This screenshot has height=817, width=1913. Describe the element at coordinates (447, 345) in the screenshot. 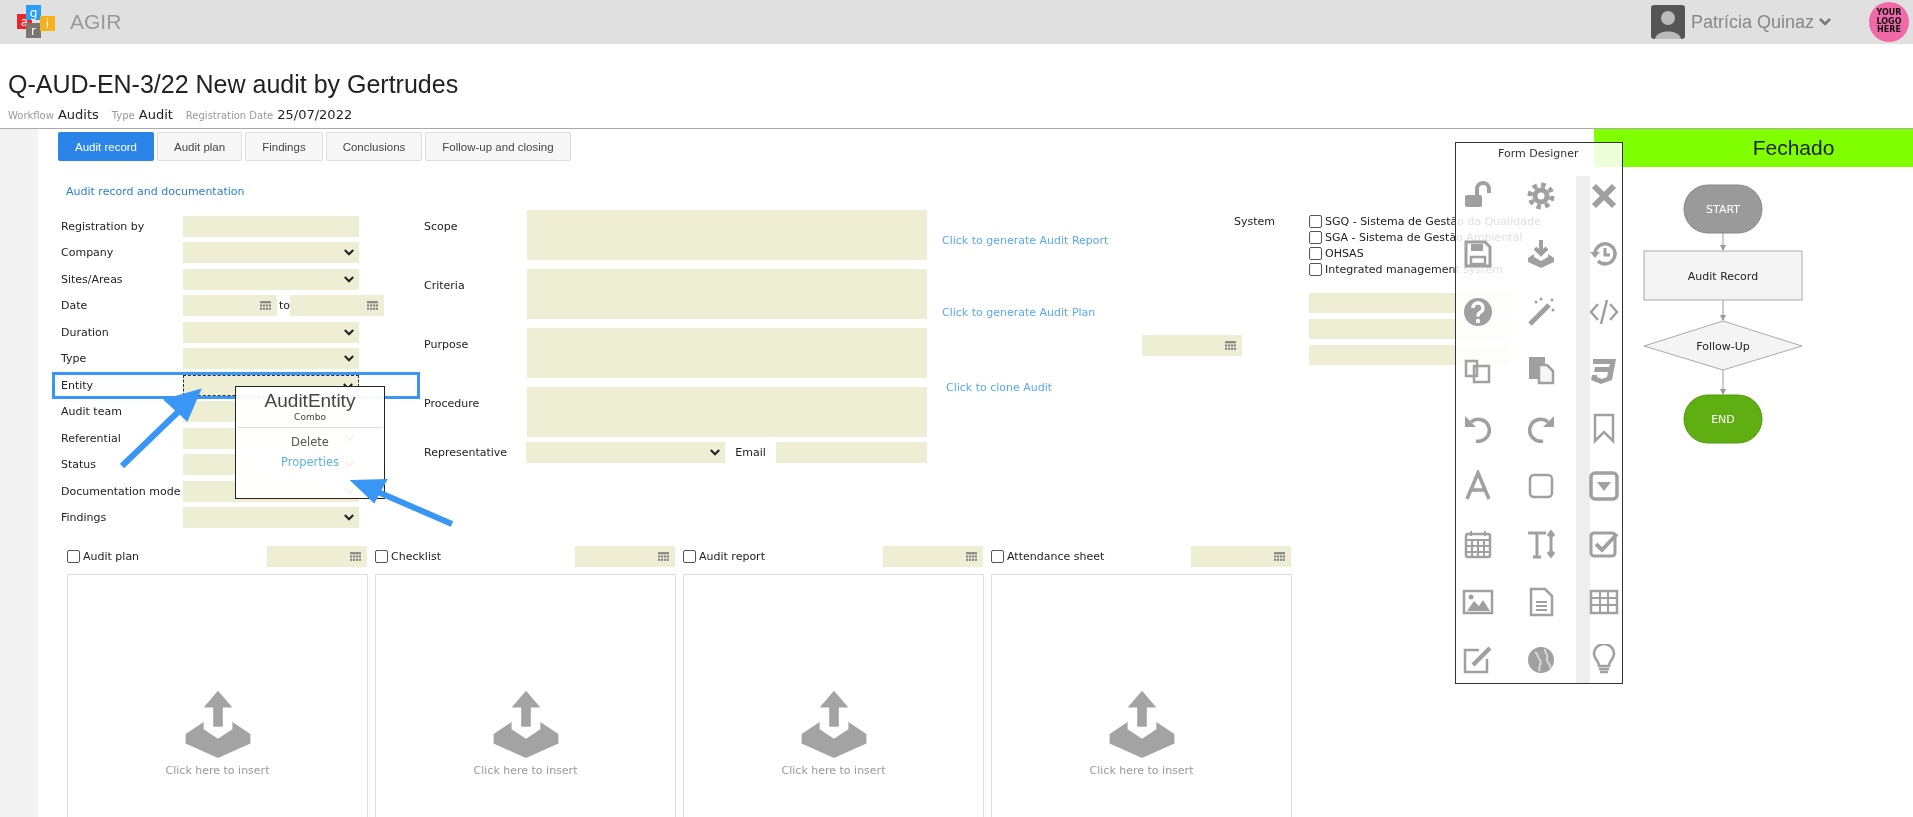

I see `field-label: Purpose` at that location.